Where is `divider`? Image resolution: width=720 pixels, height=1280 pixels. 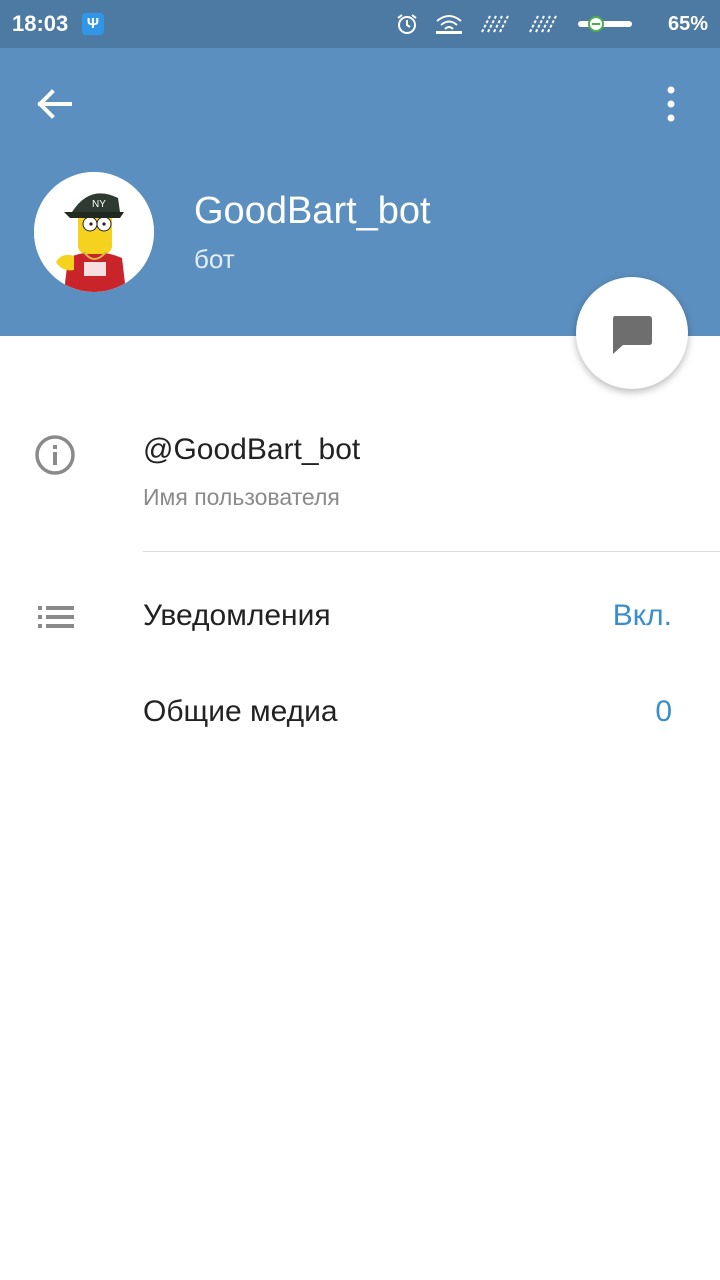
divider is located at coordinates (431, 551).